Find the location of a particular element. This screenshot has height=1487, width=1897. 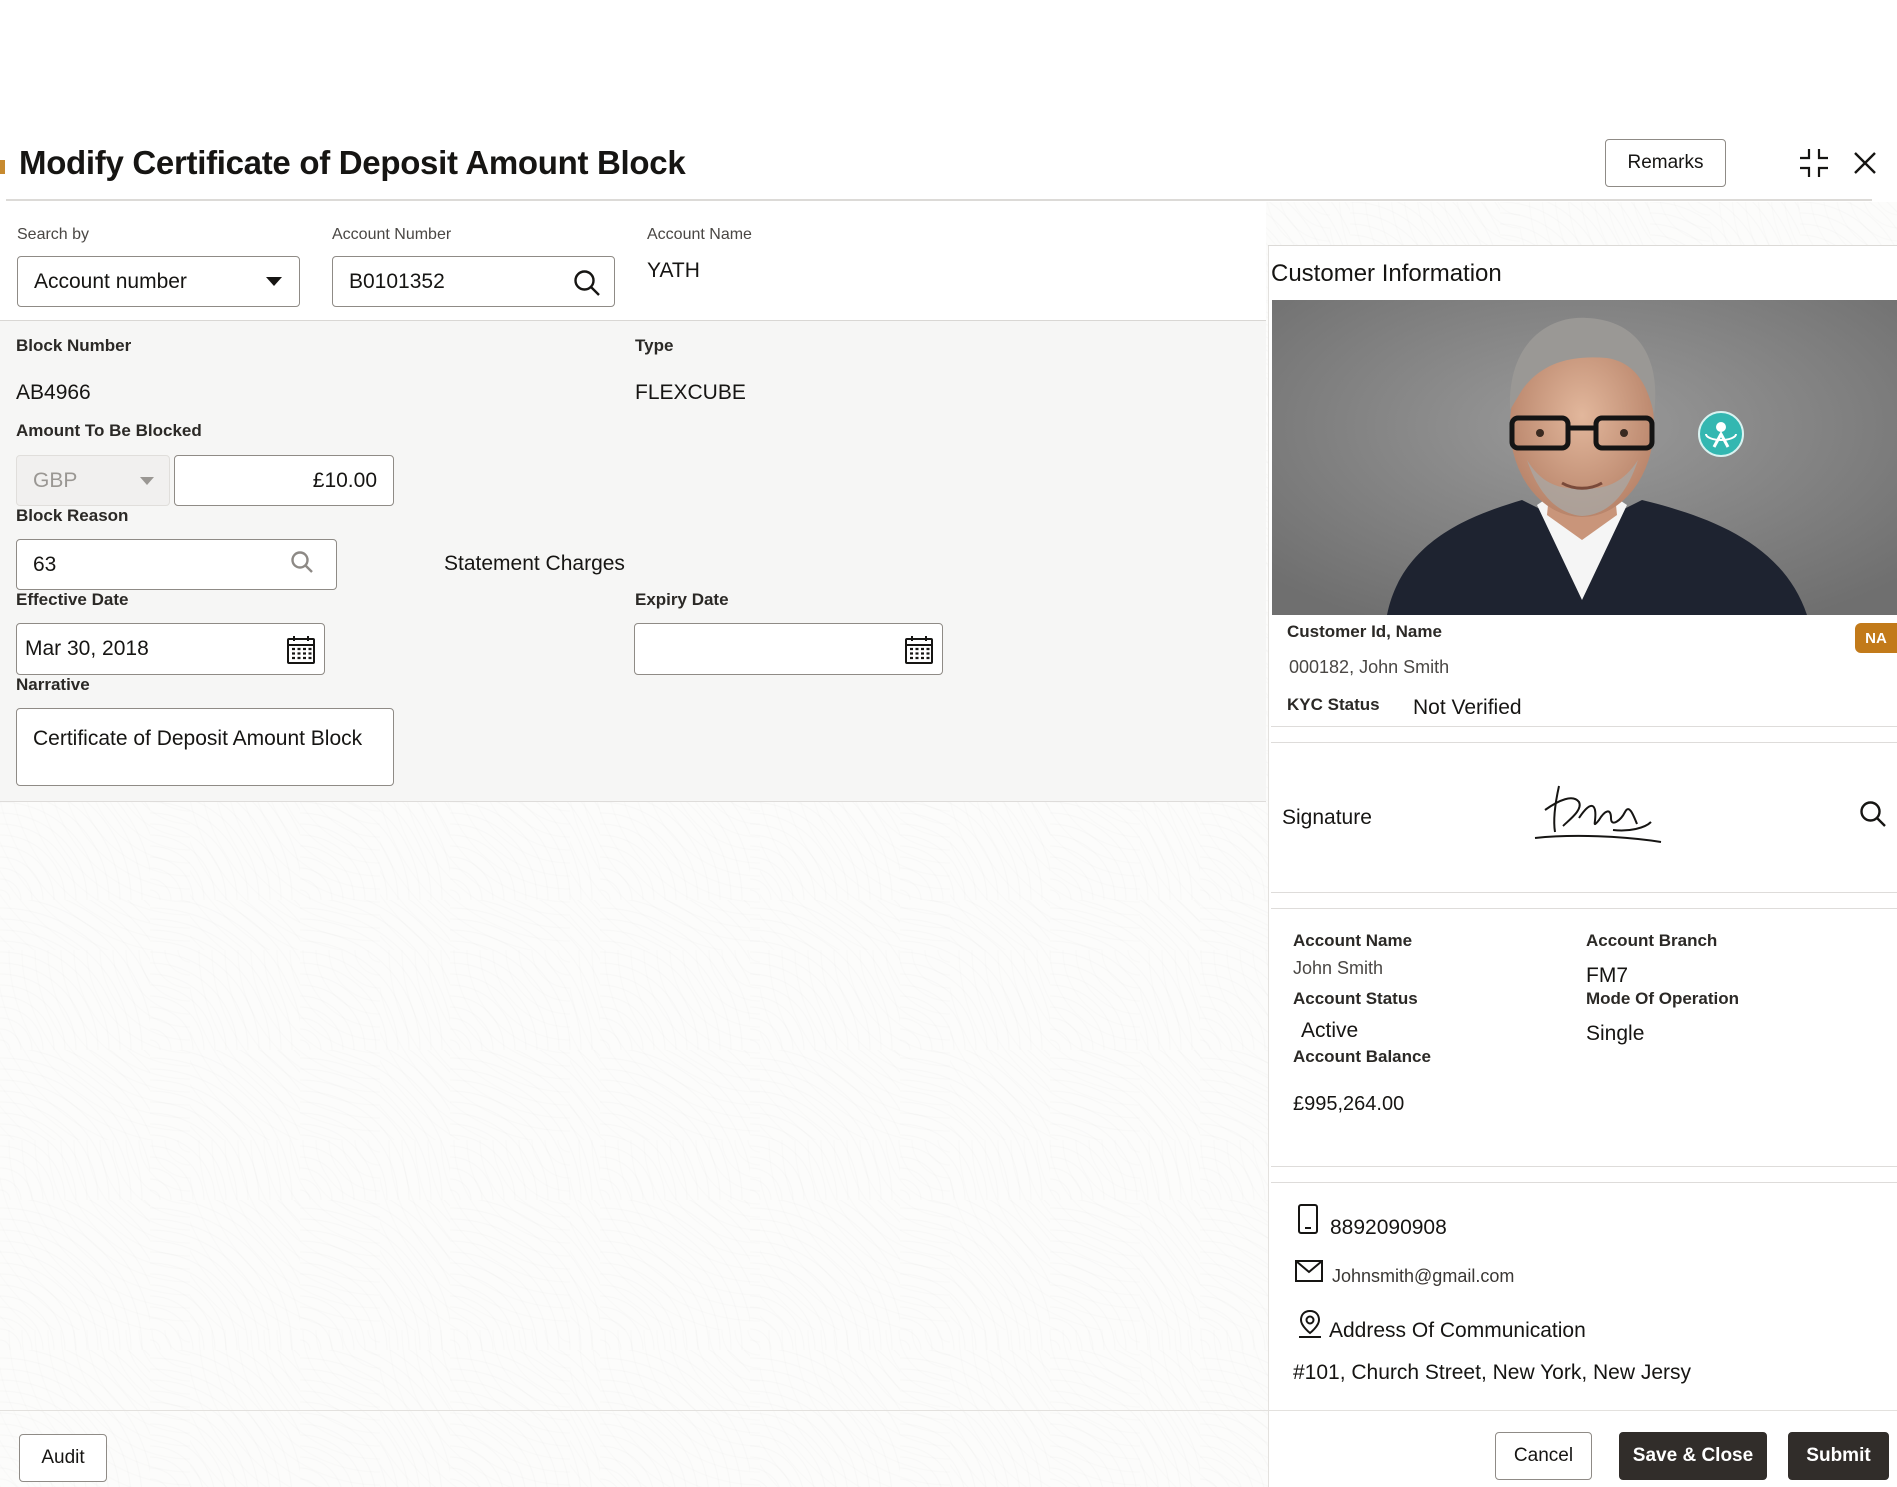

mode-of-operation-value: Single is located at coordinates (1615, 1033).